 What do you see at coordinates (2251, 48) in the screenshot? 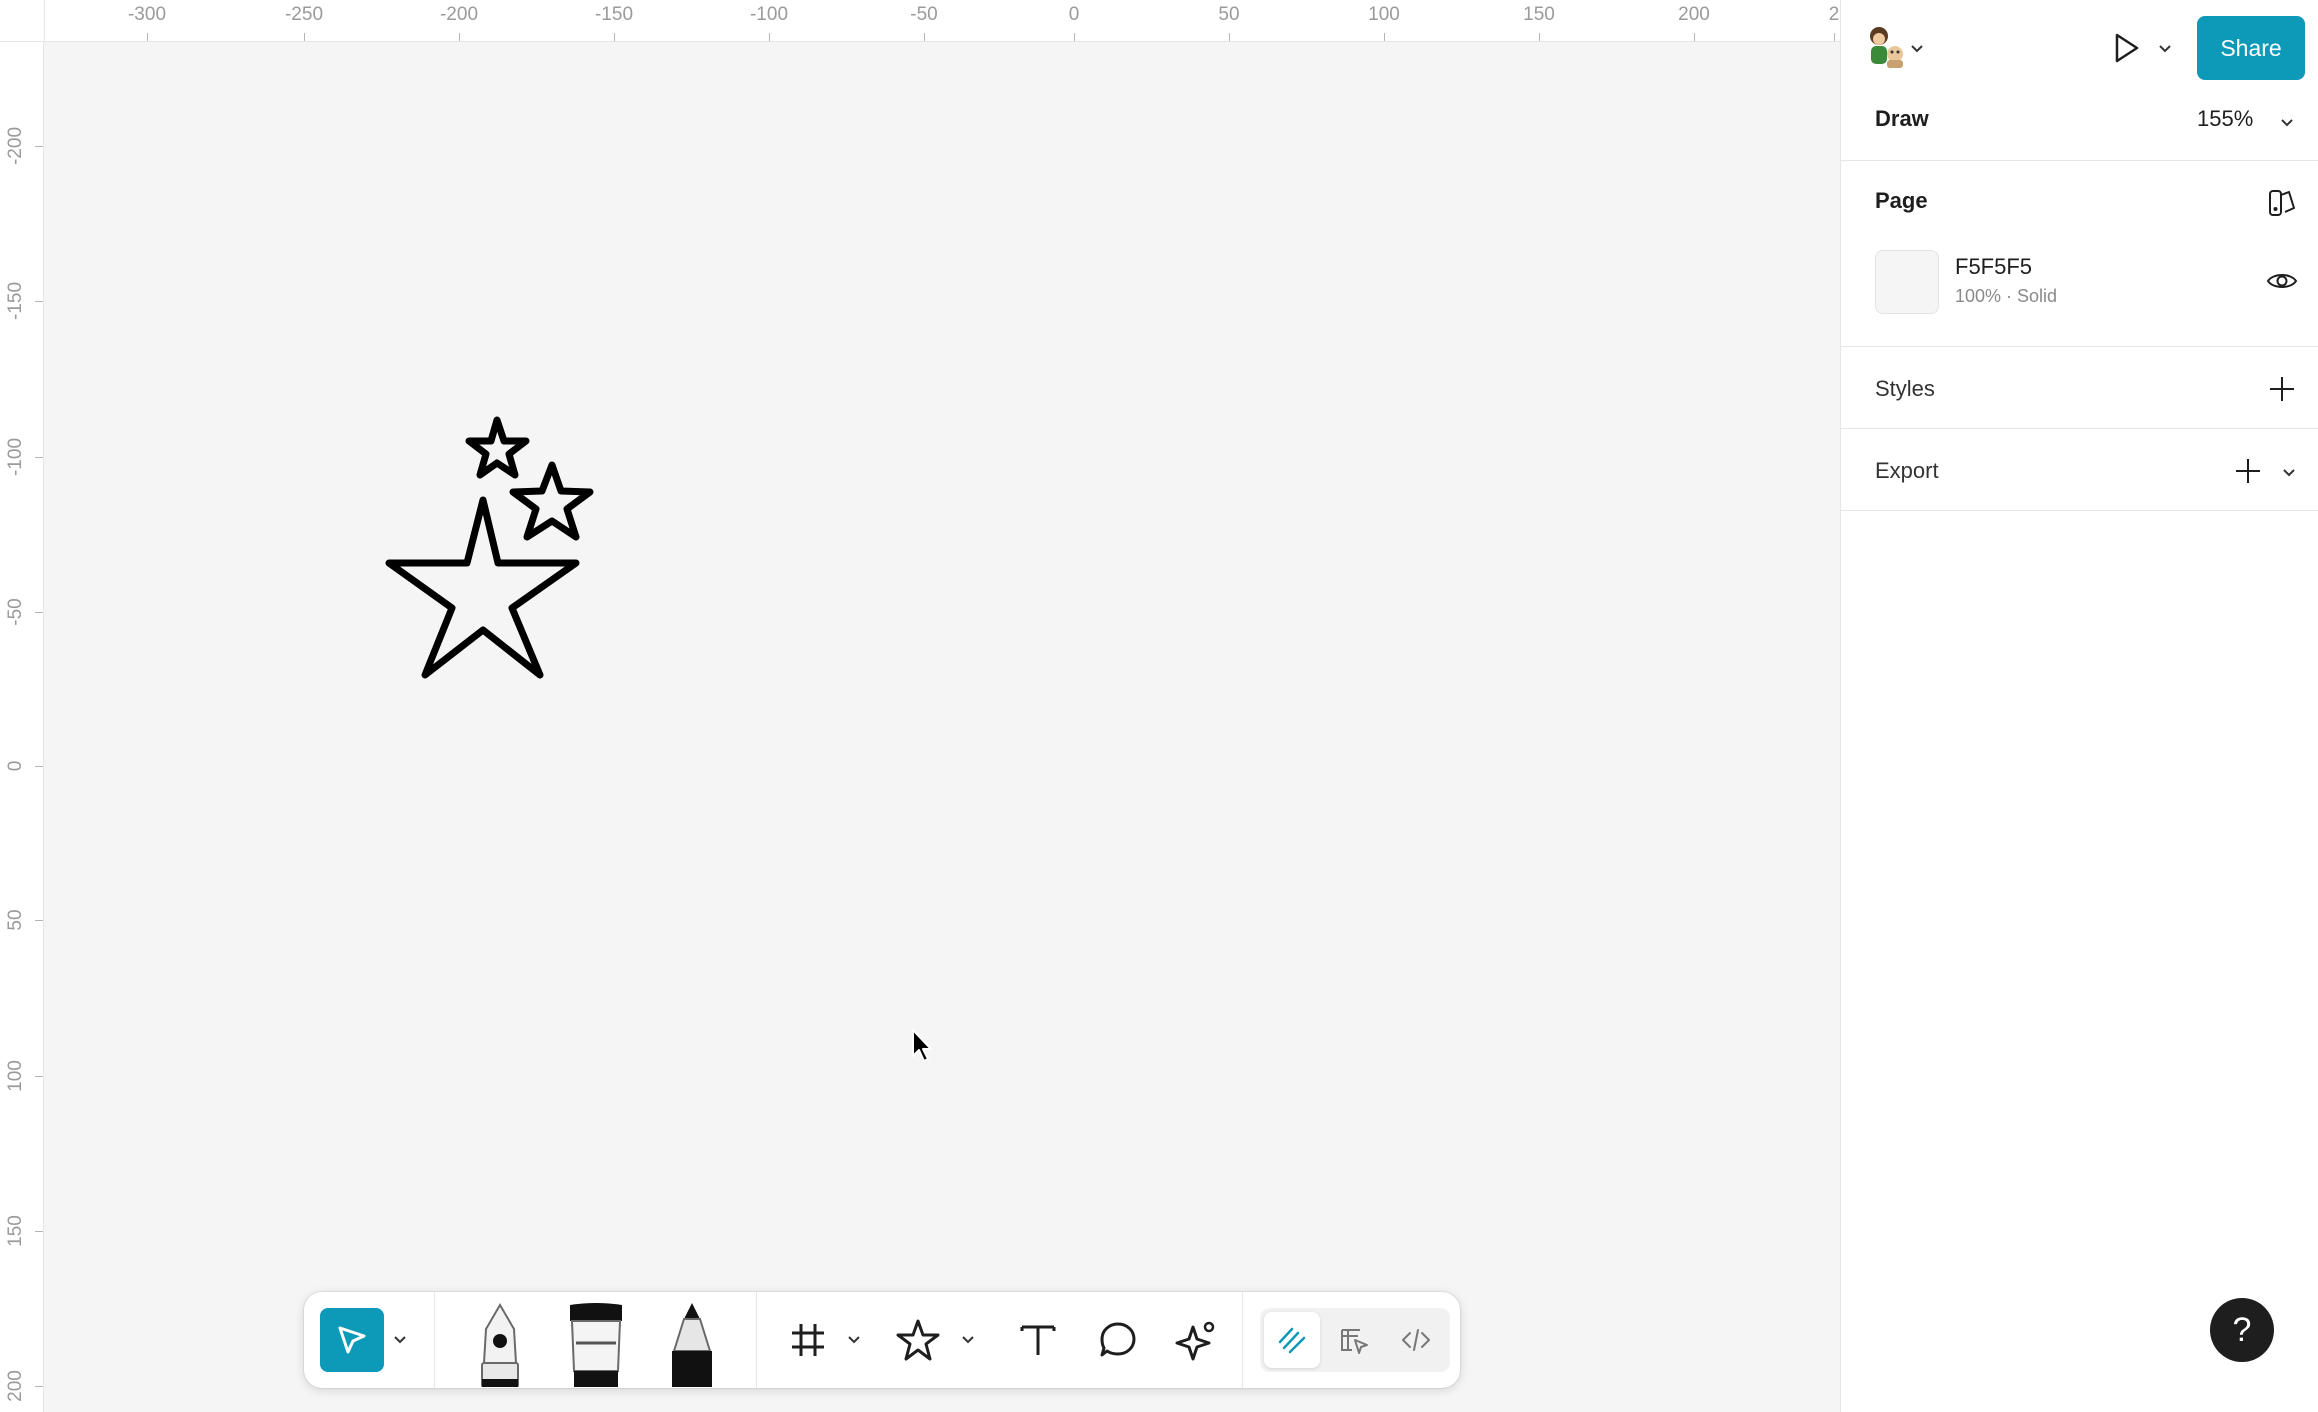
I see `share-button: Share` at bounding box center [2251, 48].